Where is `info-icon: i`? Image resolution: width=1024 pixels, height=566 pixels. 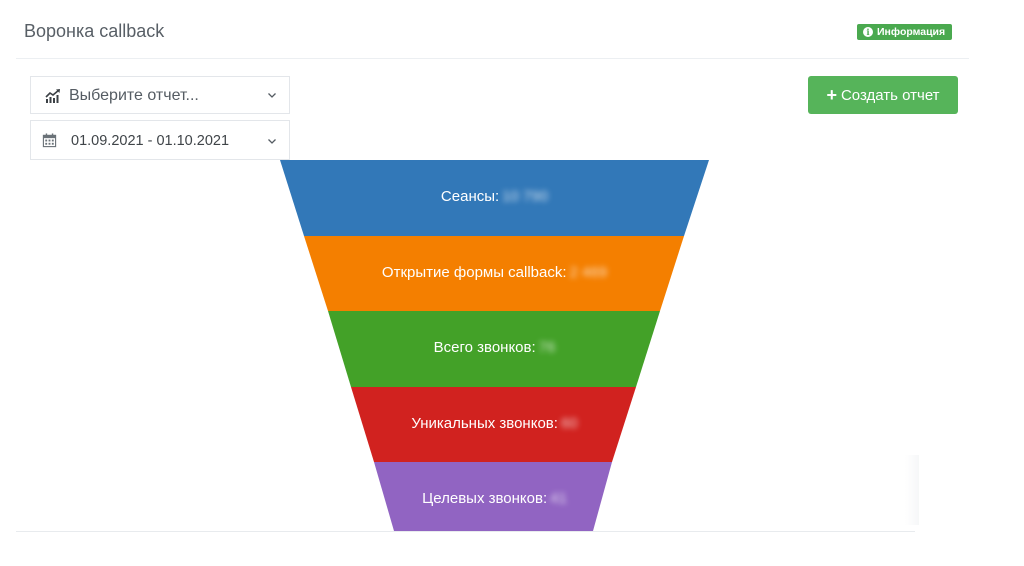
info-icon: i is located at coordinates (868, 32).